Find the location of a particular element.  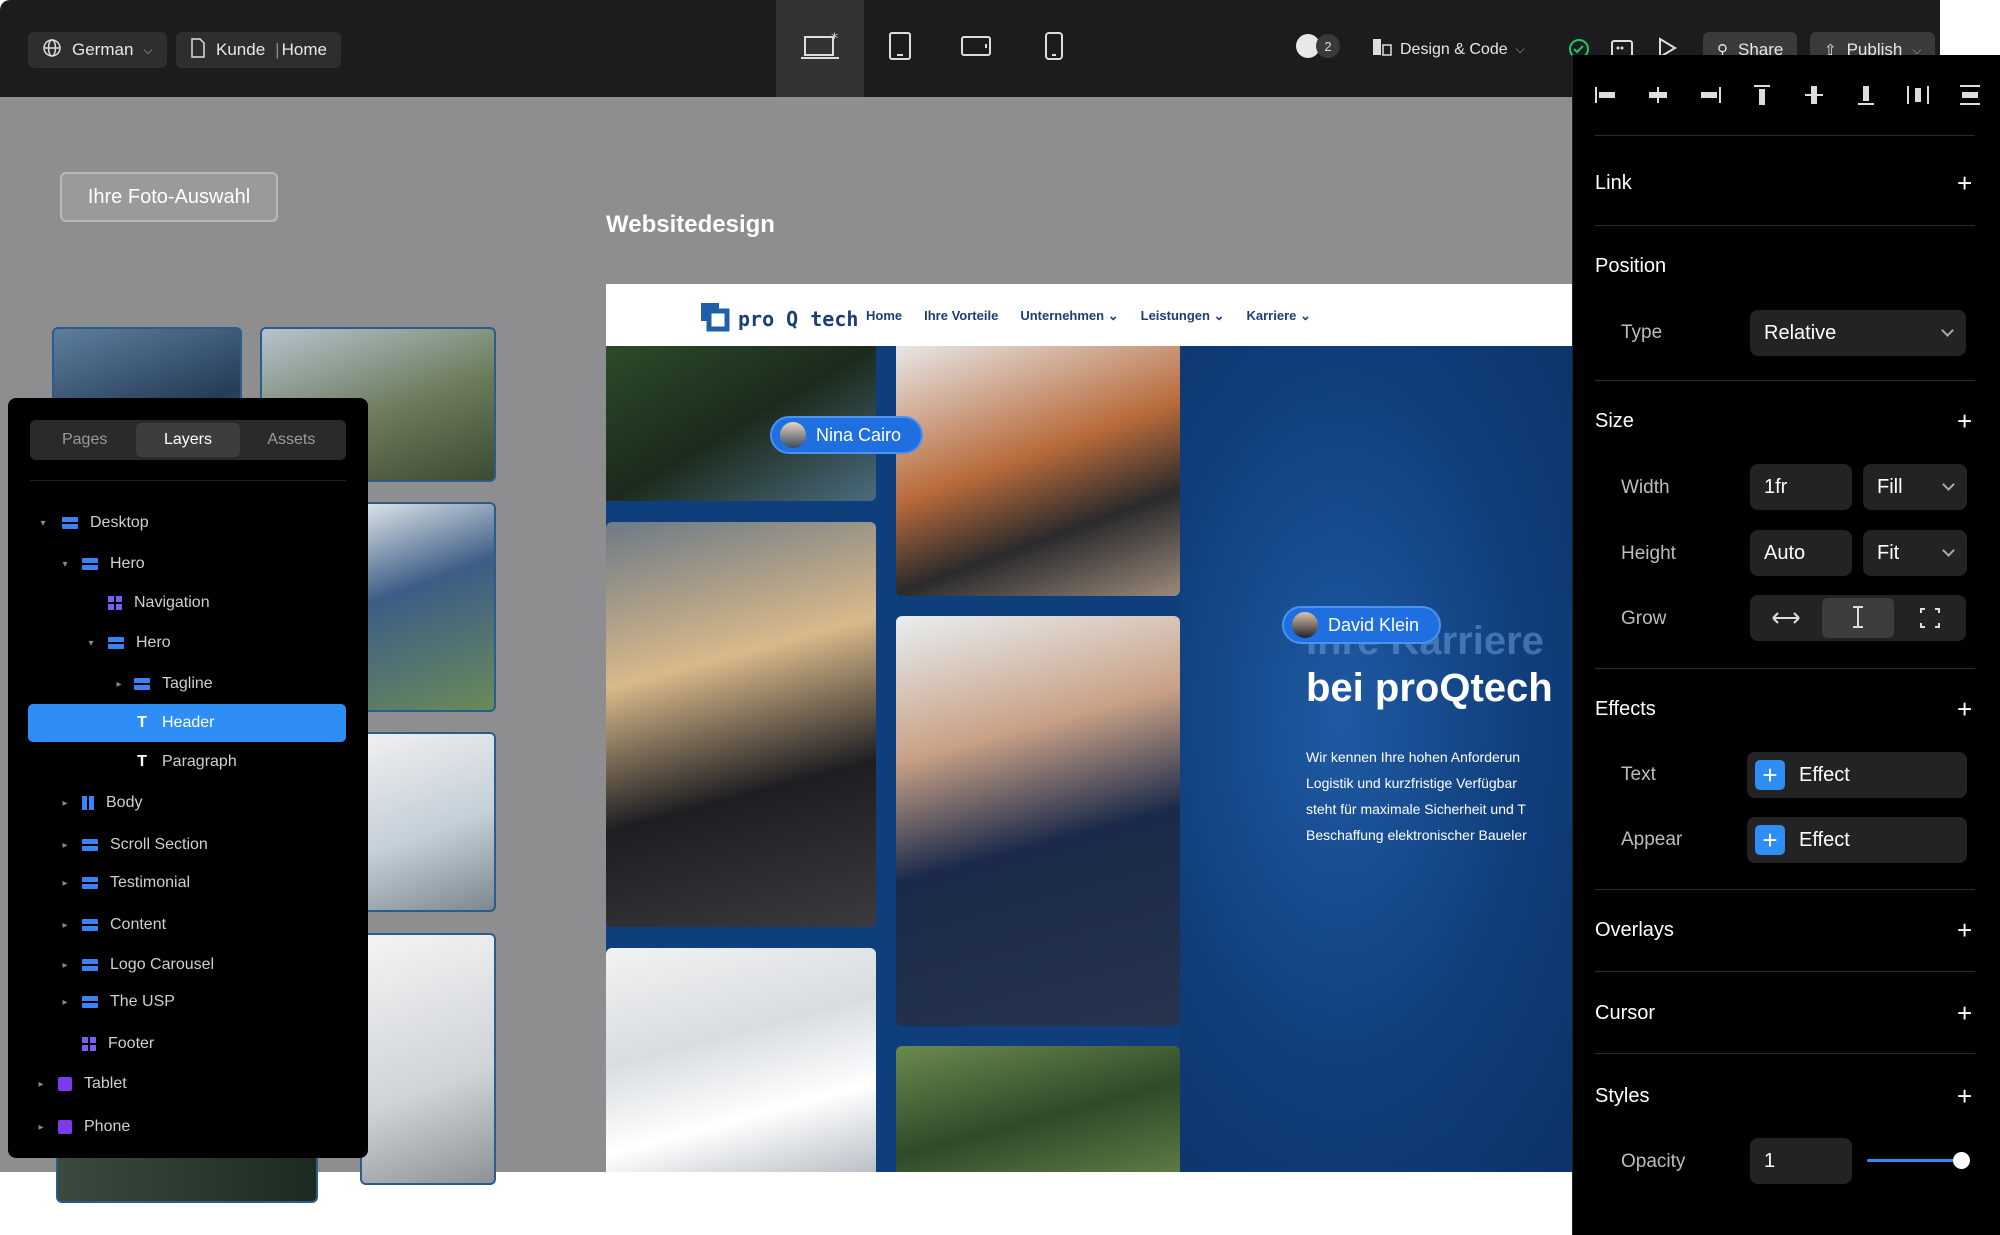

hero-paragraph-line: Beschaffung elektronischer Baueler is located at coordinates (1416, 835).